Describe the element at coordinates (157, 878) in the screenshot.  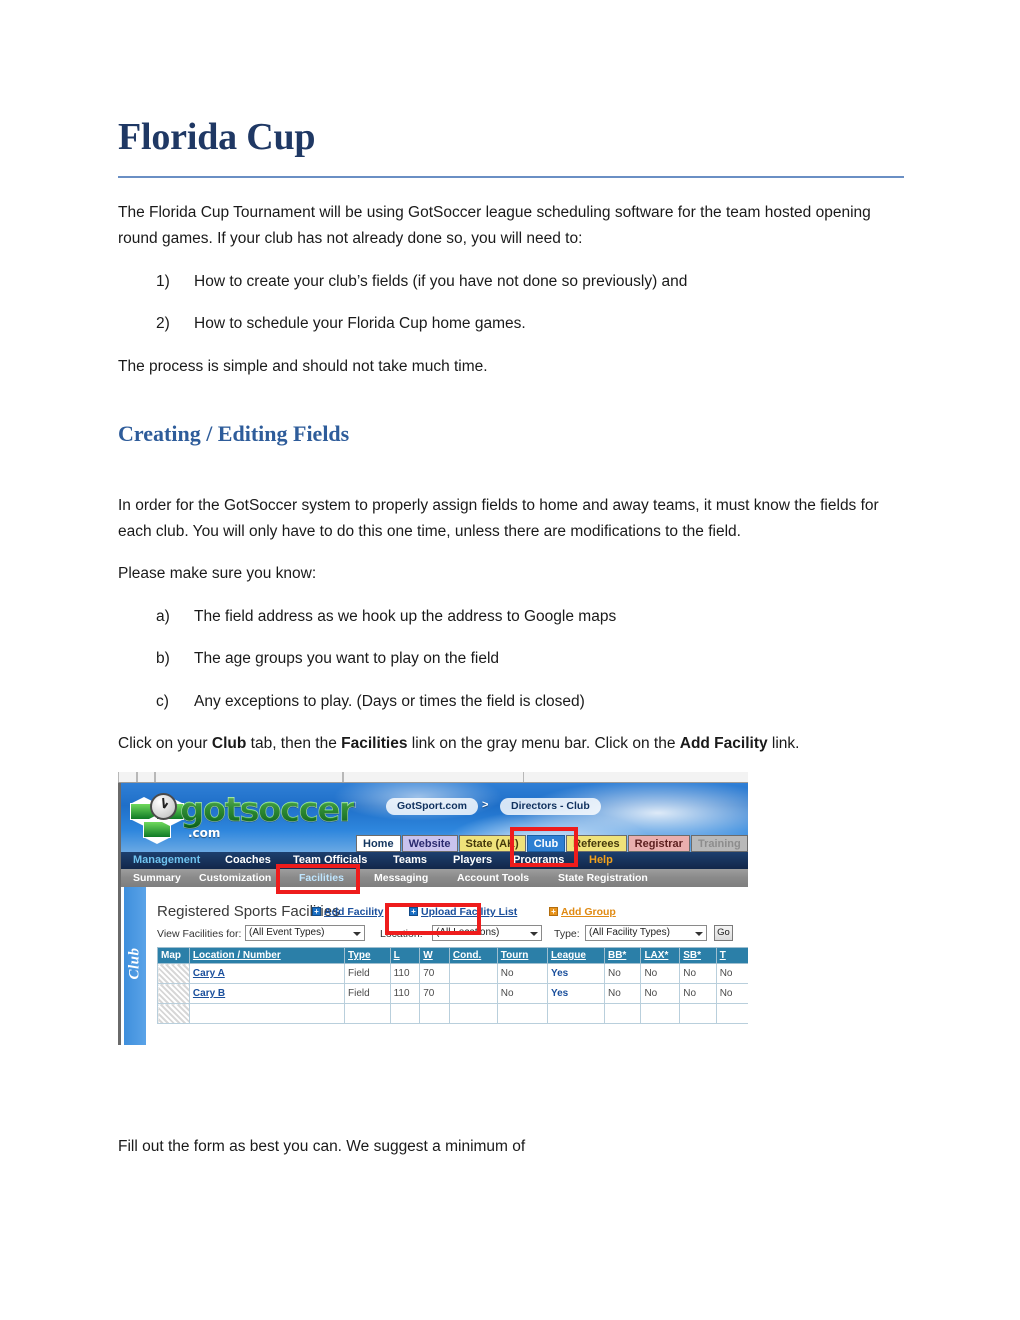
I see `subnav-item-summary: Summary` at that location.